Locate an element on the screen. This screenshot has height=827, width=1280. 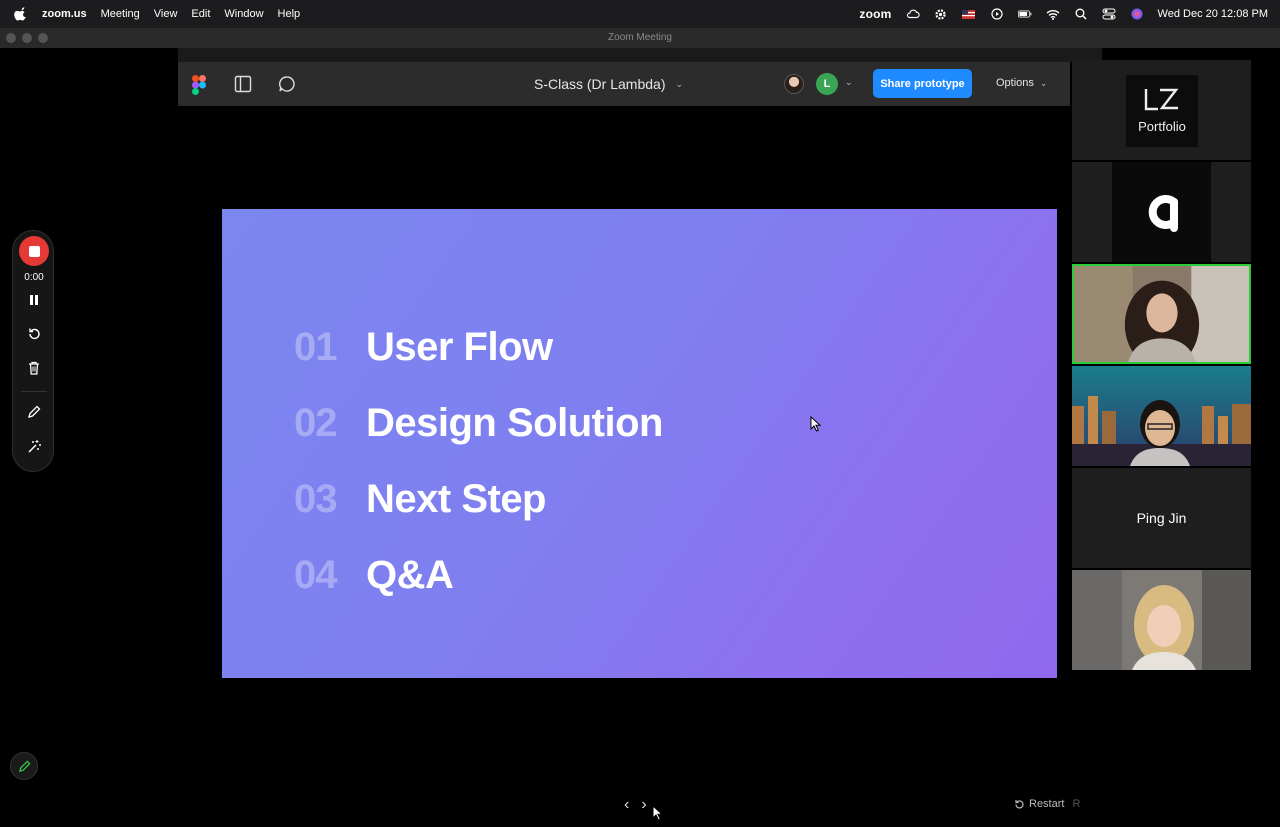
participant-name: Ping Jin is located at coordinates (1161, 518).